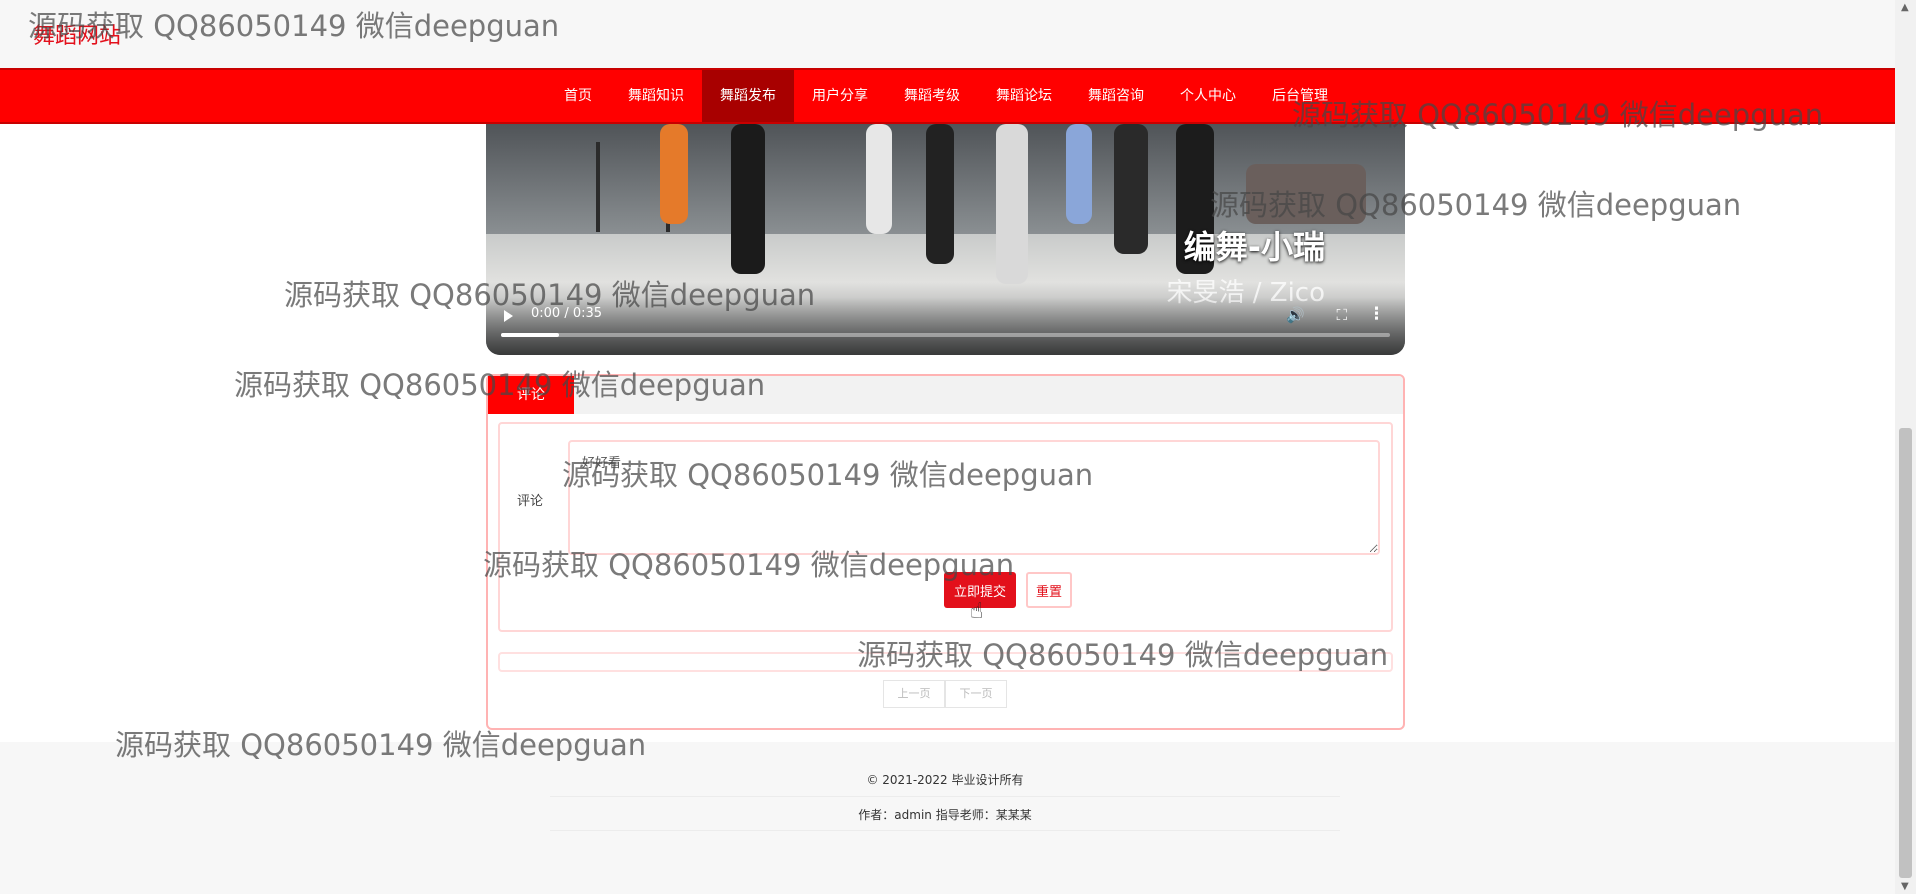 Image resolution: width=1916 pixels, height=894 pixels. Describe the element at coordinates (914, 694) in the screenshot. I see `prev-page-button: 上一页` at that location.